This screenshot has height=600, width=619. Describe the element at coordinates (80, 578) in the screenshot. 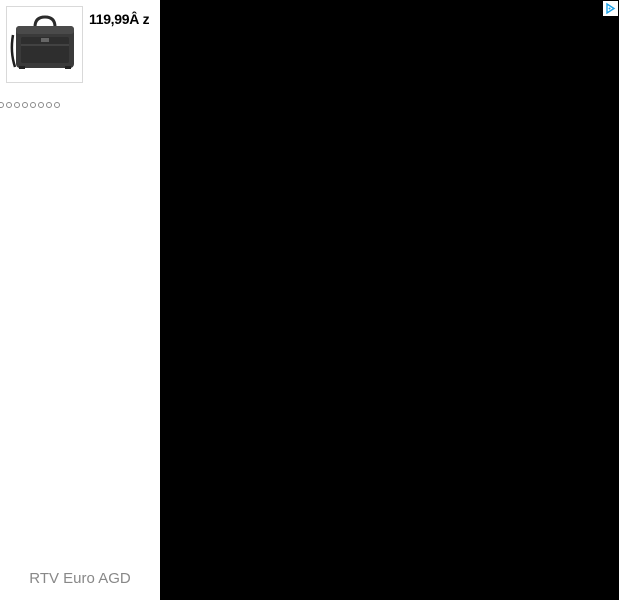

I see `advertiser-name: RTV Euro AGD` at that location.